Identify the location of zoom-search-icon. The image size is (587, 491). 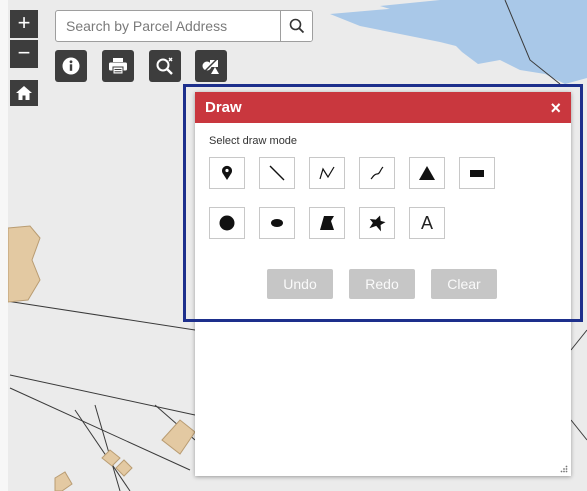
(164, 66).